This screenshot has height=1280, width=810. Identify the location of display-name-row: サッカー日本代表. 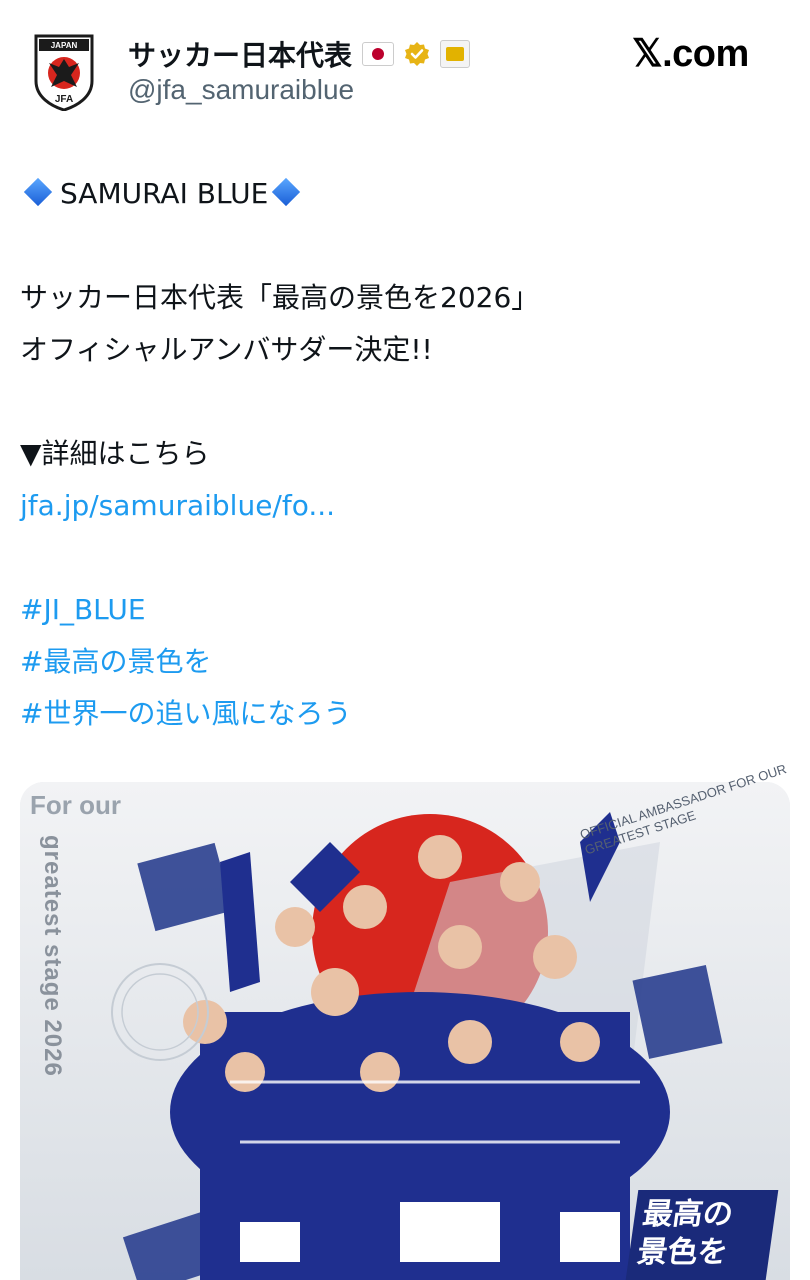
(299, 54).